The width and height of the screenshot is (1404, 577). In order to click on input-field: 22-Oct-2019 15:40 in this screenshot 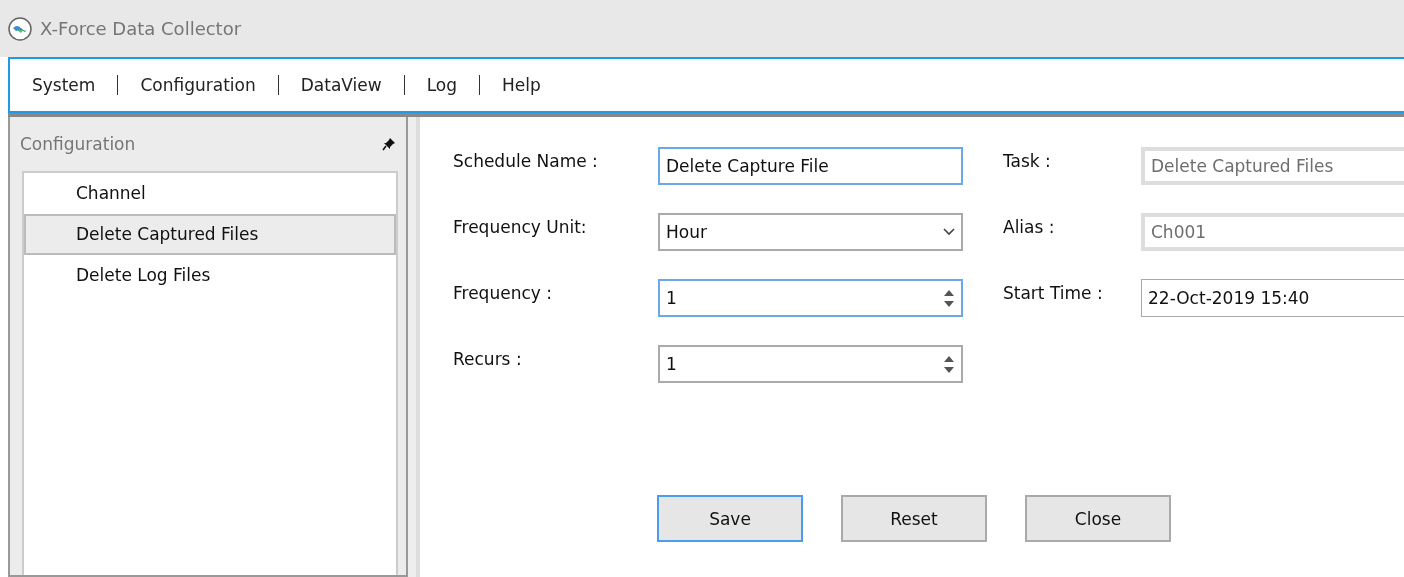, I will do `click(1272, 298)`.